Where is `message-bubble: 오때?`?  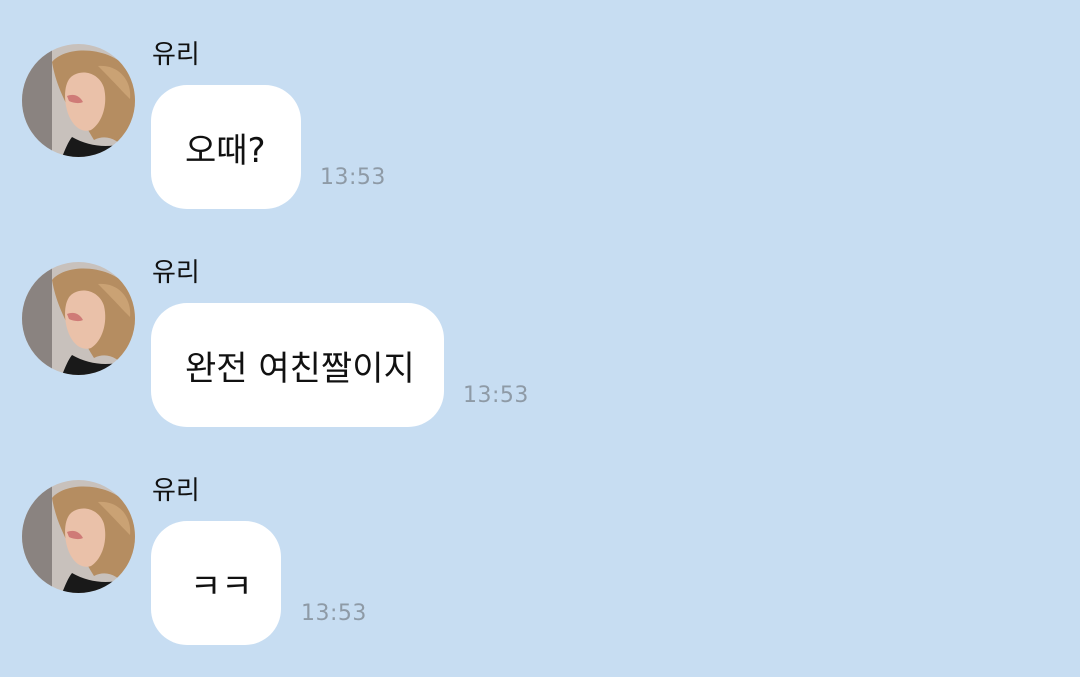
message-bubble: 오때? is located at coordinates (226, 147).